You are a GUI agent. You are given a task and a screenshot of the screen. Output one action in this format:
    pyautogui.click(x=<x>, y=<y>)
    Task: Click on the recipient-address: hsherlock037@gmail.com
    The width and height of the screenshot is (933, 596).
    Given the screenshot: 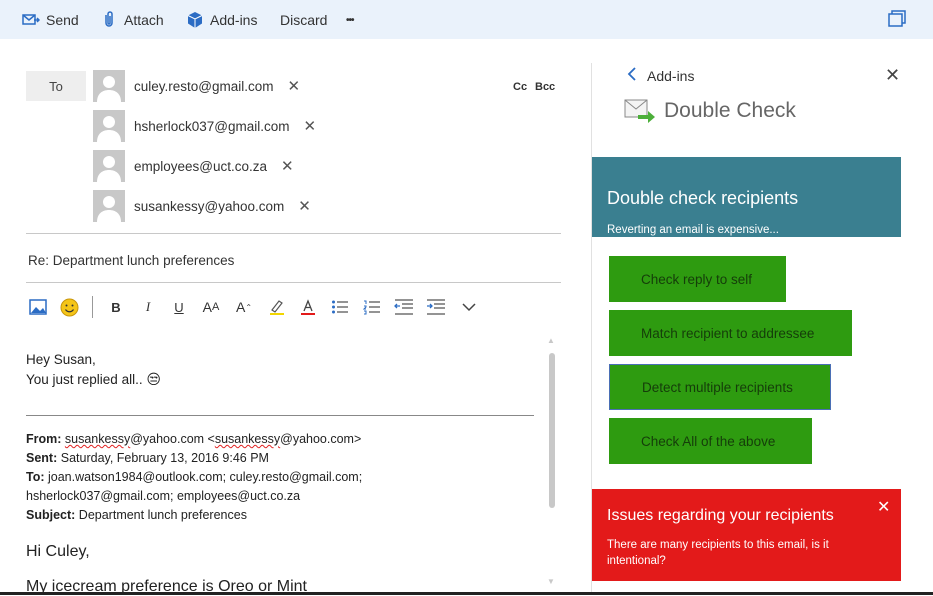 What is the action you would take?
    pyautogui.click(x=212, y=126)
    